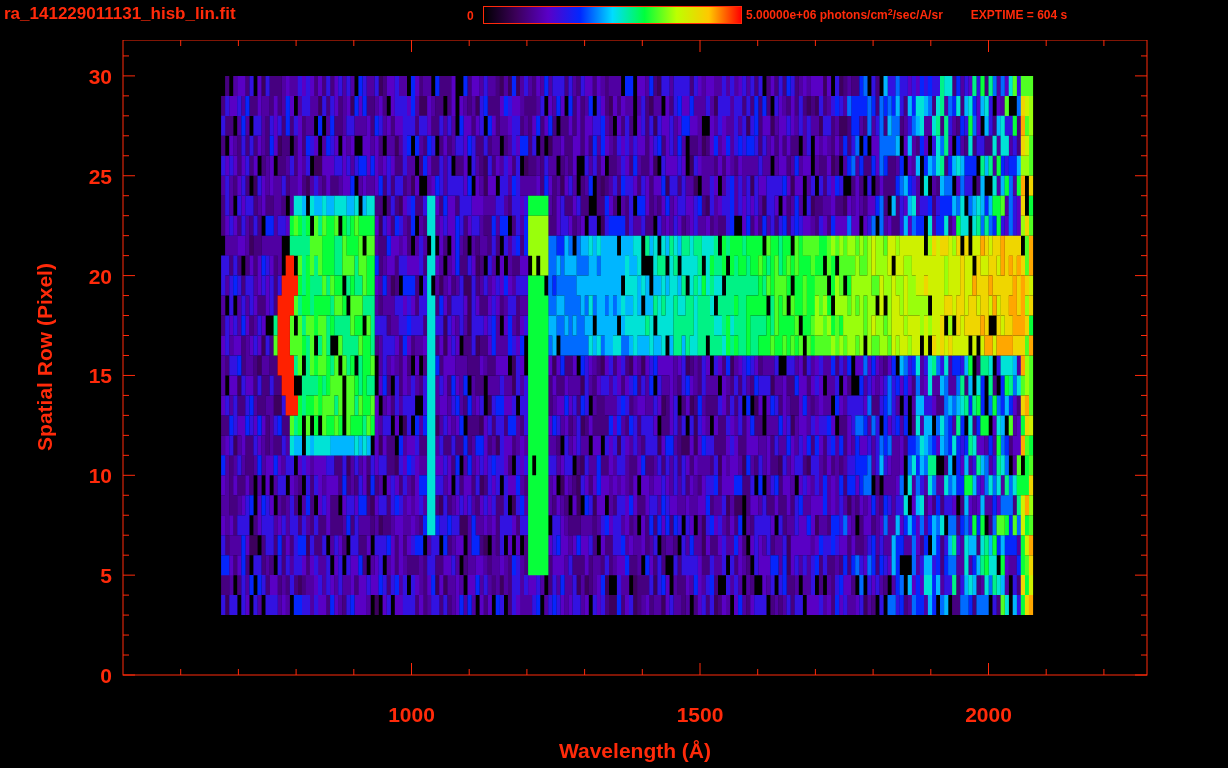 This screenshot has height=768, width=1228. Describe the element at coordinates (988, 714) in the screenshot. I see `x-tick-label: 2000` at that location.